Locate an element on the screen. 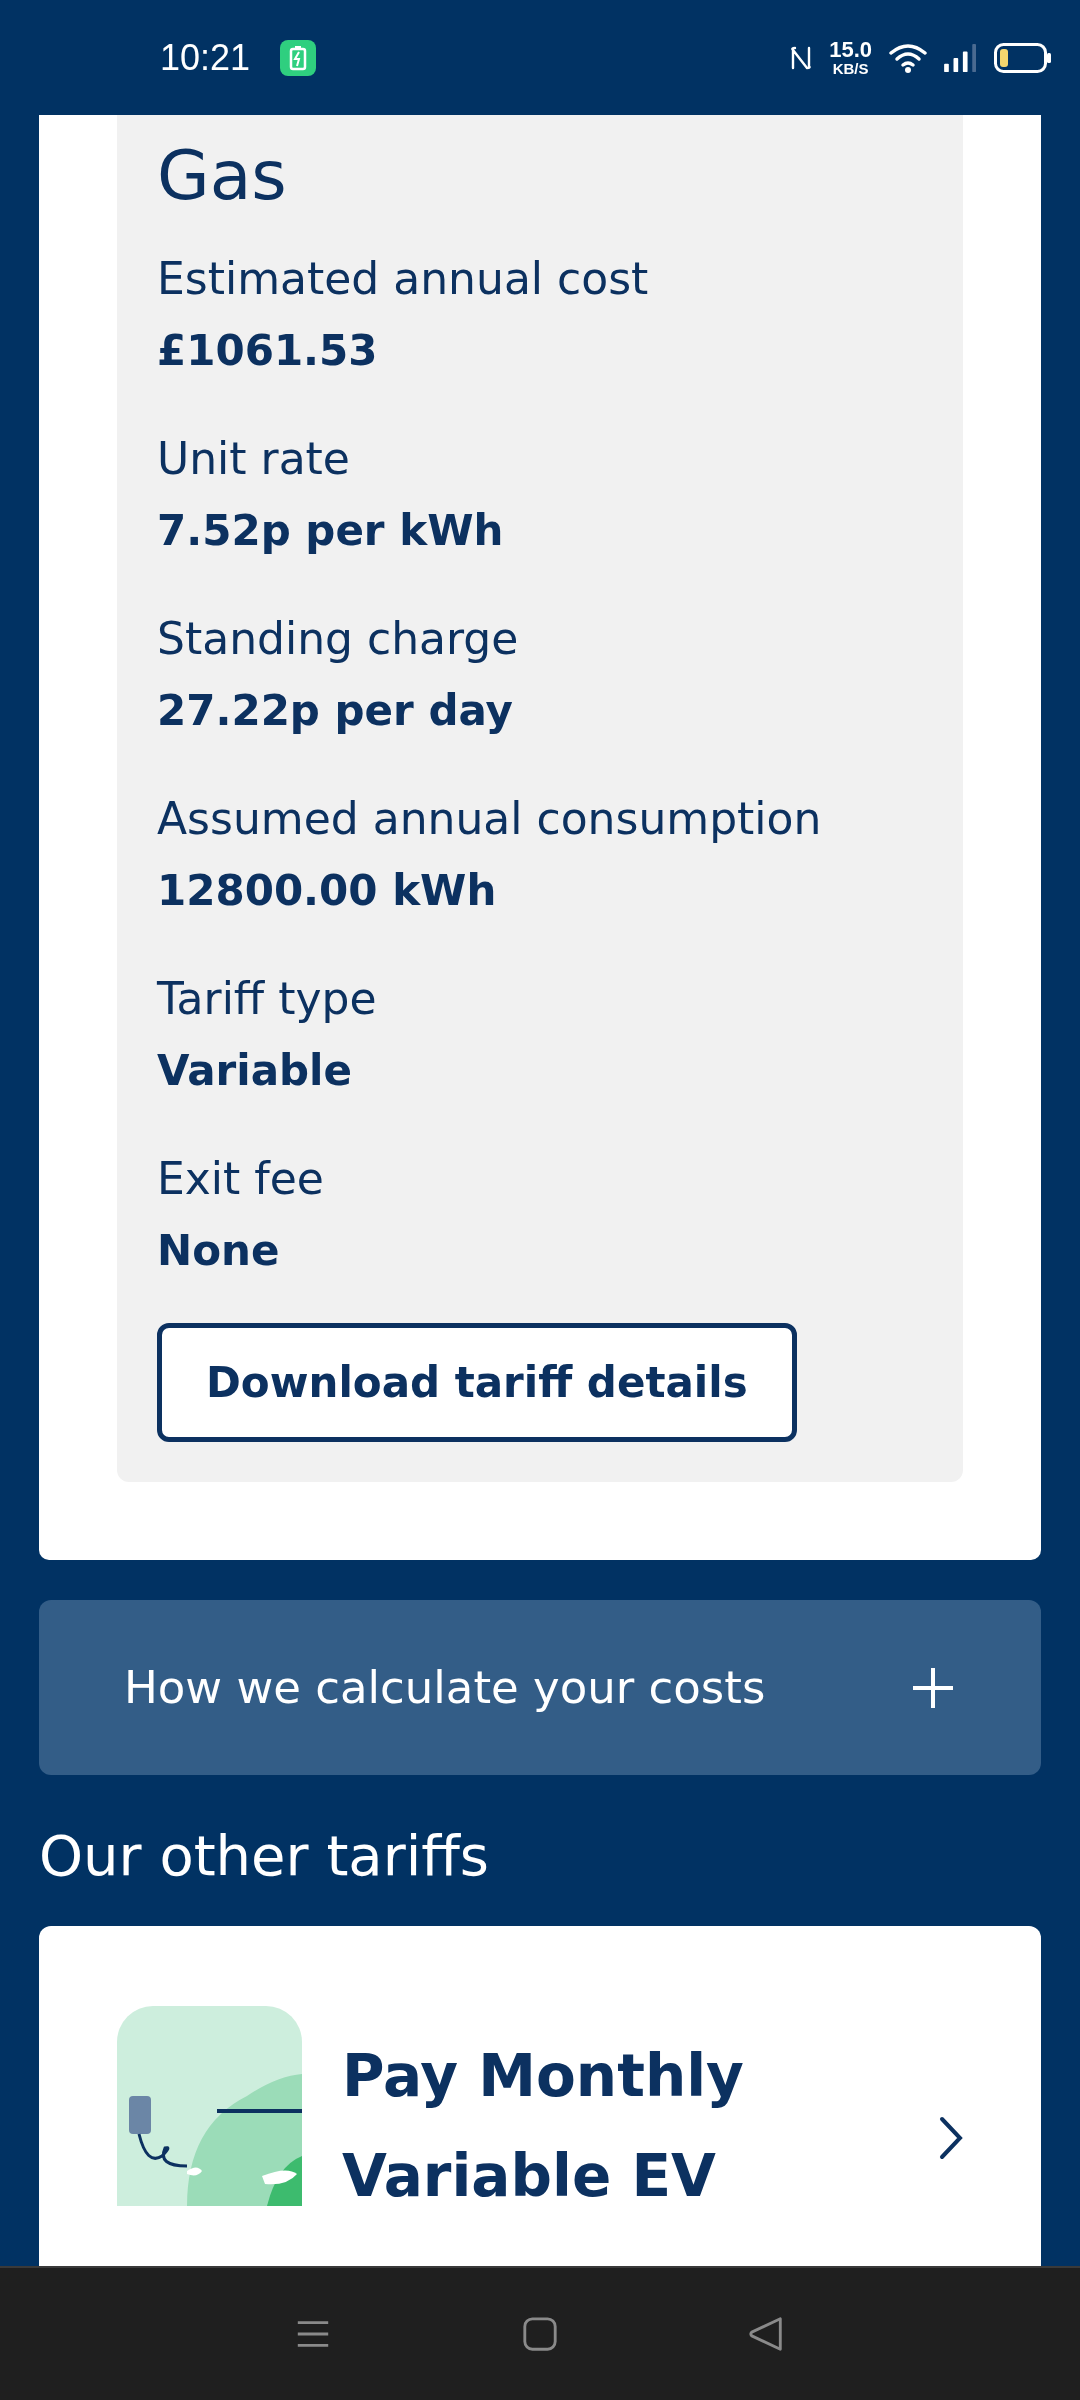 Image resolution: width=1080 pixels, height=2400 pixels. detail-value: 7.52p per kWh is located at coordinates (331, 531).